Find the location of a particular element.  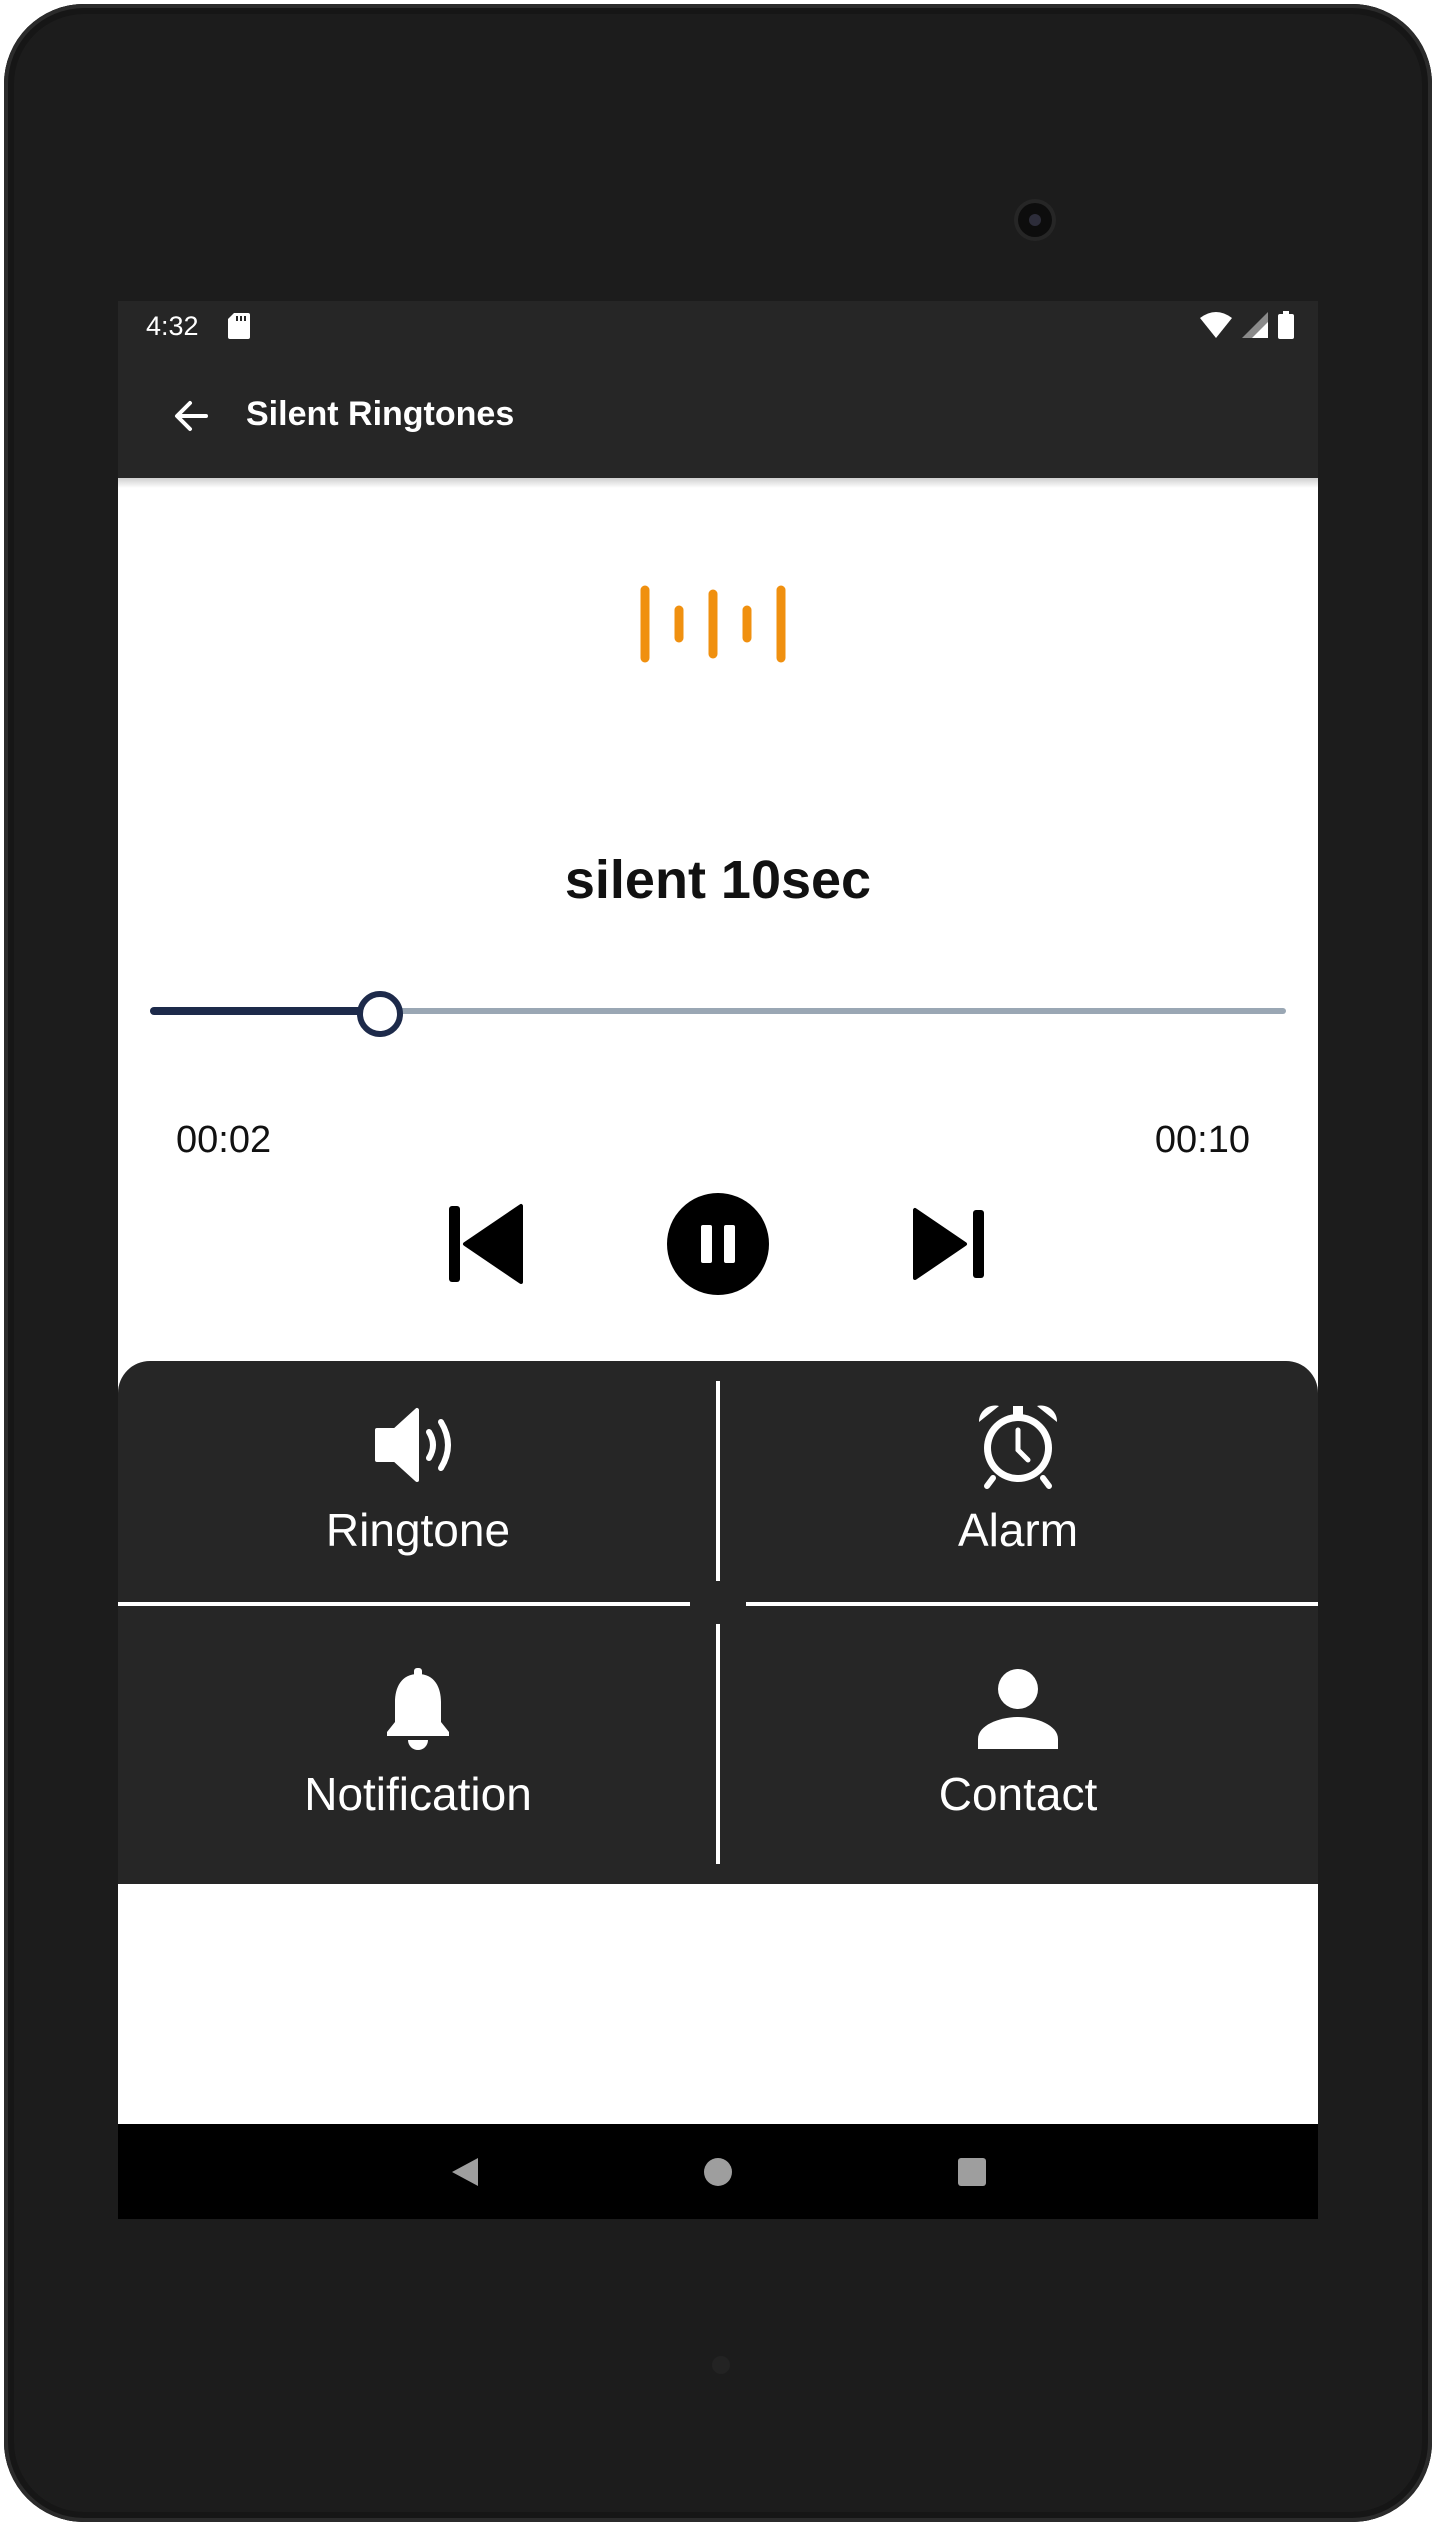

system-nav-bar is located at coordinates (718, 2171).